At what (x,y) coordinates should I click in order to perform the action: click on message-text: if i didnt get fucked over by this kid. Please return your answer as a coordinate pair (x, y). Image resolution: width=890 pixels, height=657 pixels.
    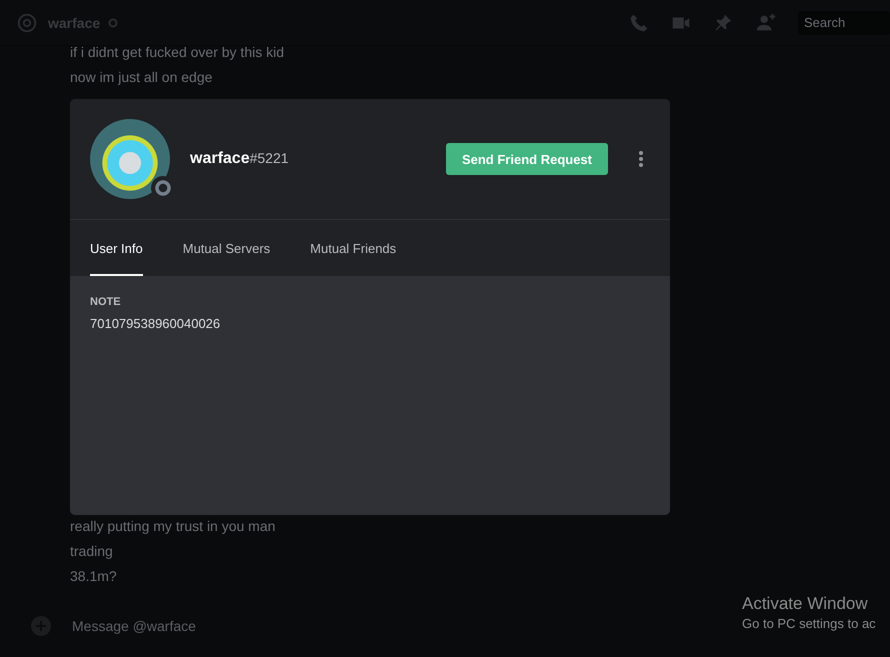
    Looking at the image, I should click on (177, 52).